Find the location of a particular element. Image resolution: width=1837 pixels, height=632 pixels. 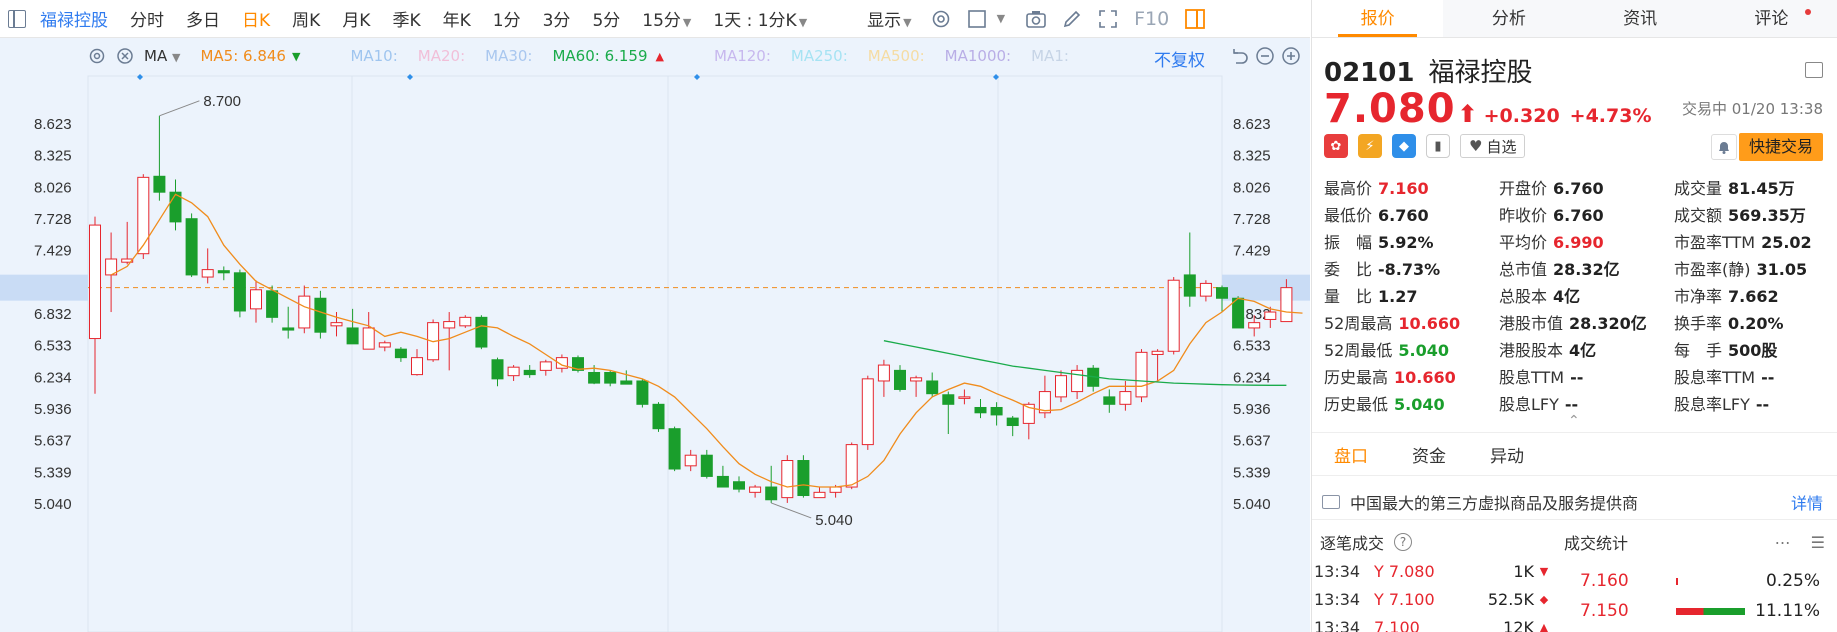

tag-icon: ◆ is located at coordinates (1404, 146).